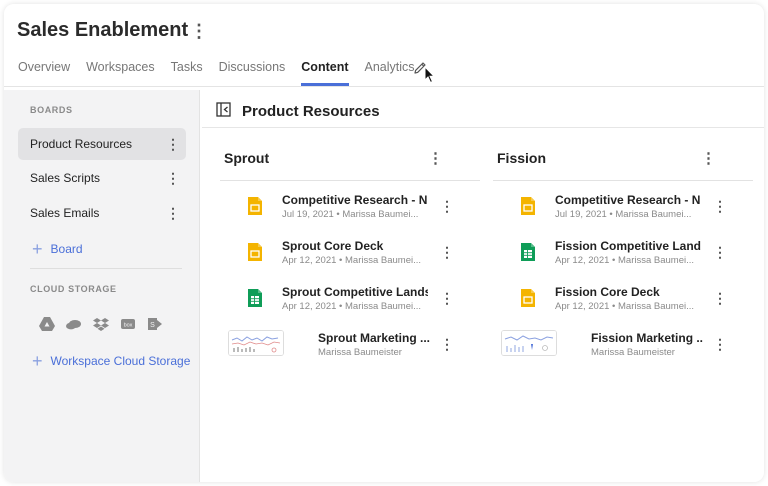 This screenshot has height=486, width=768. I want to click on board-item-label: Product Resources, so click(81, 144).